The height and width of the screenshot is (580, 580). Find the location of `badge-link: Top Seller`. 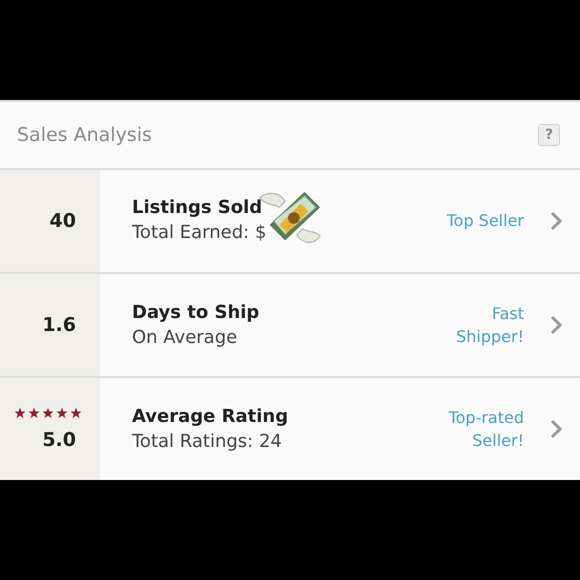

badge-link: Top Seller is located at coordinates (476, 220).